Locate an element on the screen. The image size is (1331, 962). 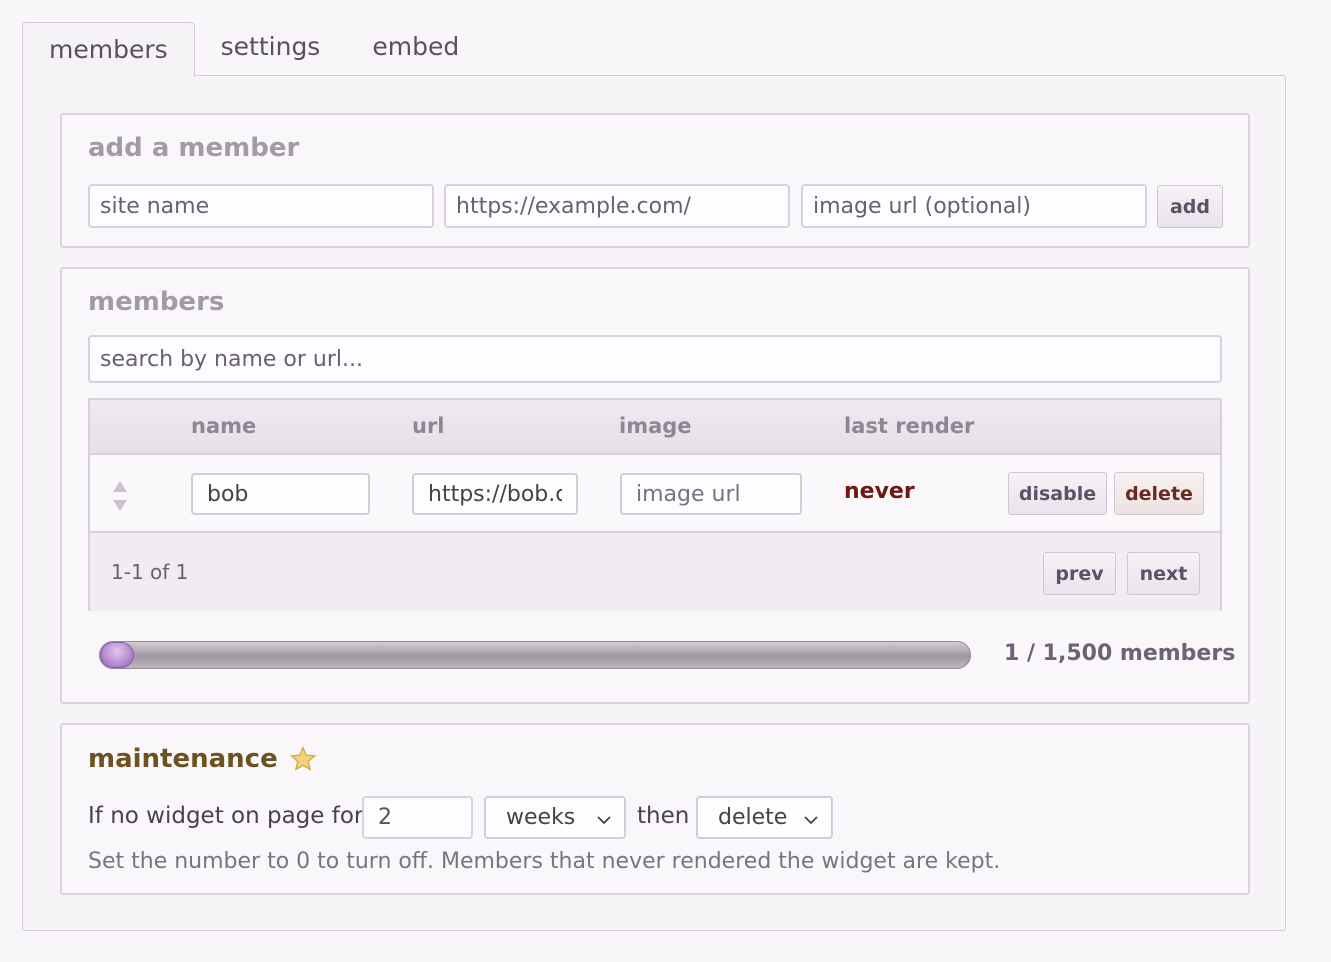
pagination-info: 1-1 of 1 is located at coordinates (150, 572).